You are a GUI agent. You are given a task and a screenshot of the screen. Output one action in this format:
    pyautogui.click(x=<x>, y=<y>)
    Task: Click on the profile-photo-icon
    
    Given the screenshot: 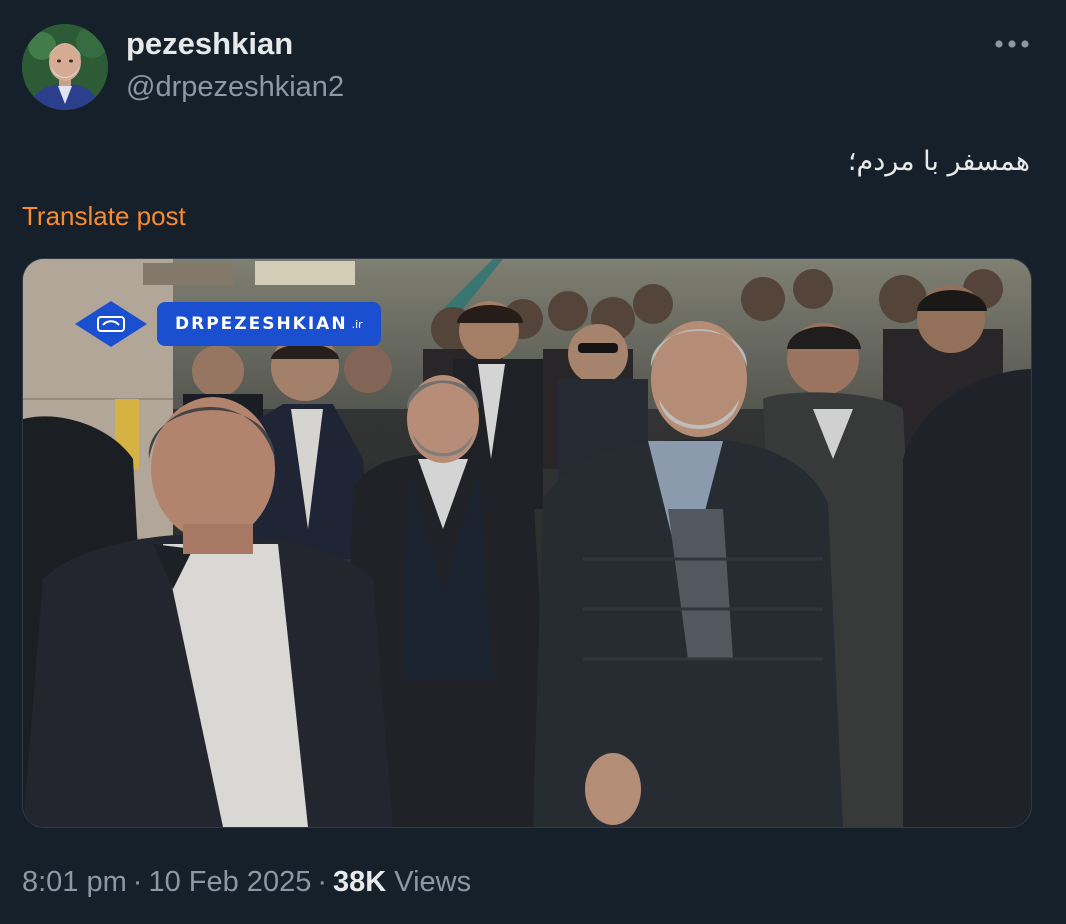 What is the action you would take?
    pyautogui.click(x=65, y=67)
    